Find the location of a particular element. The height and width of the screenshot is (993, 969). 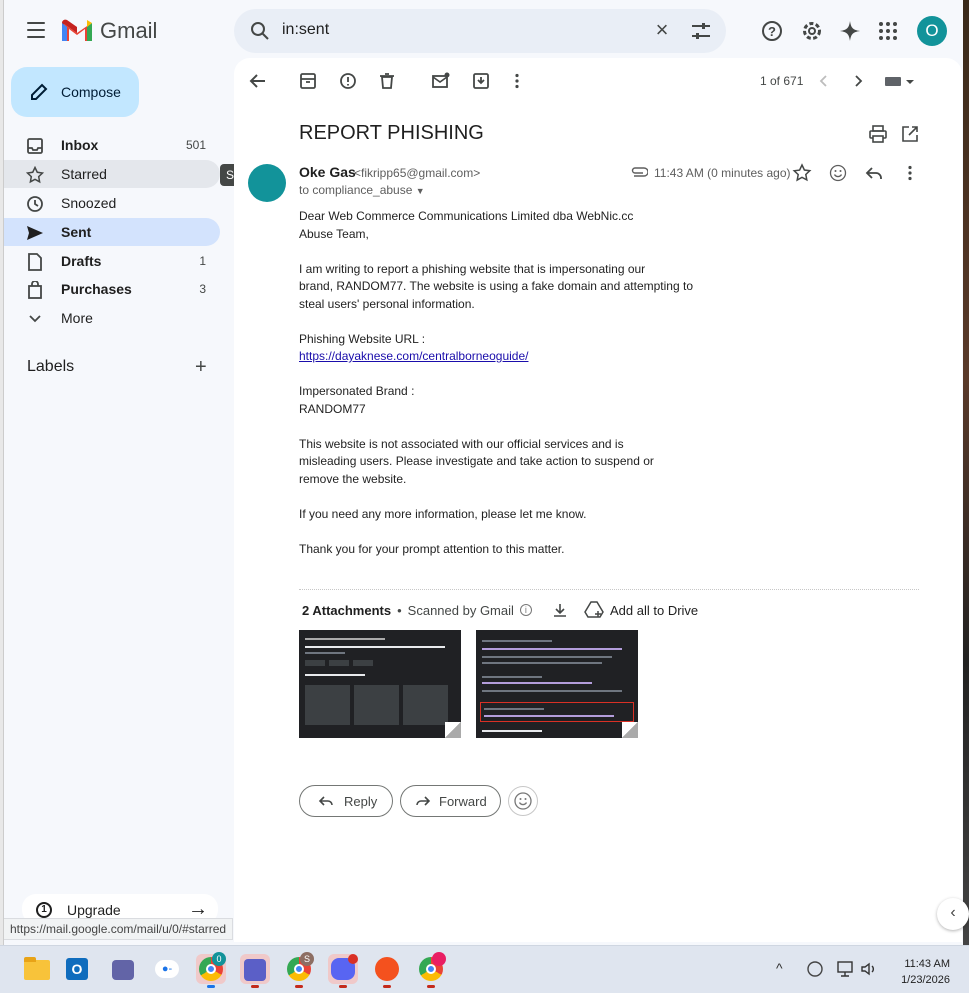

help-icon: ? is located at coordinates (772, 31).